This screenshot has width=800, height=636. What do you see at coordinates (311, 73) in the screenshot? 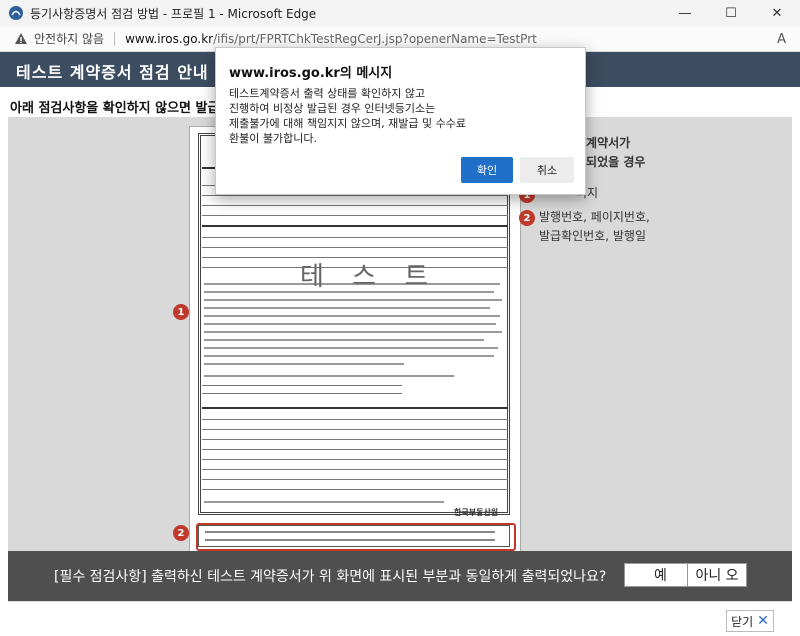
I see `dialog-title: www.iros.go.kr의 메시지` at bounding box center [311, 73].